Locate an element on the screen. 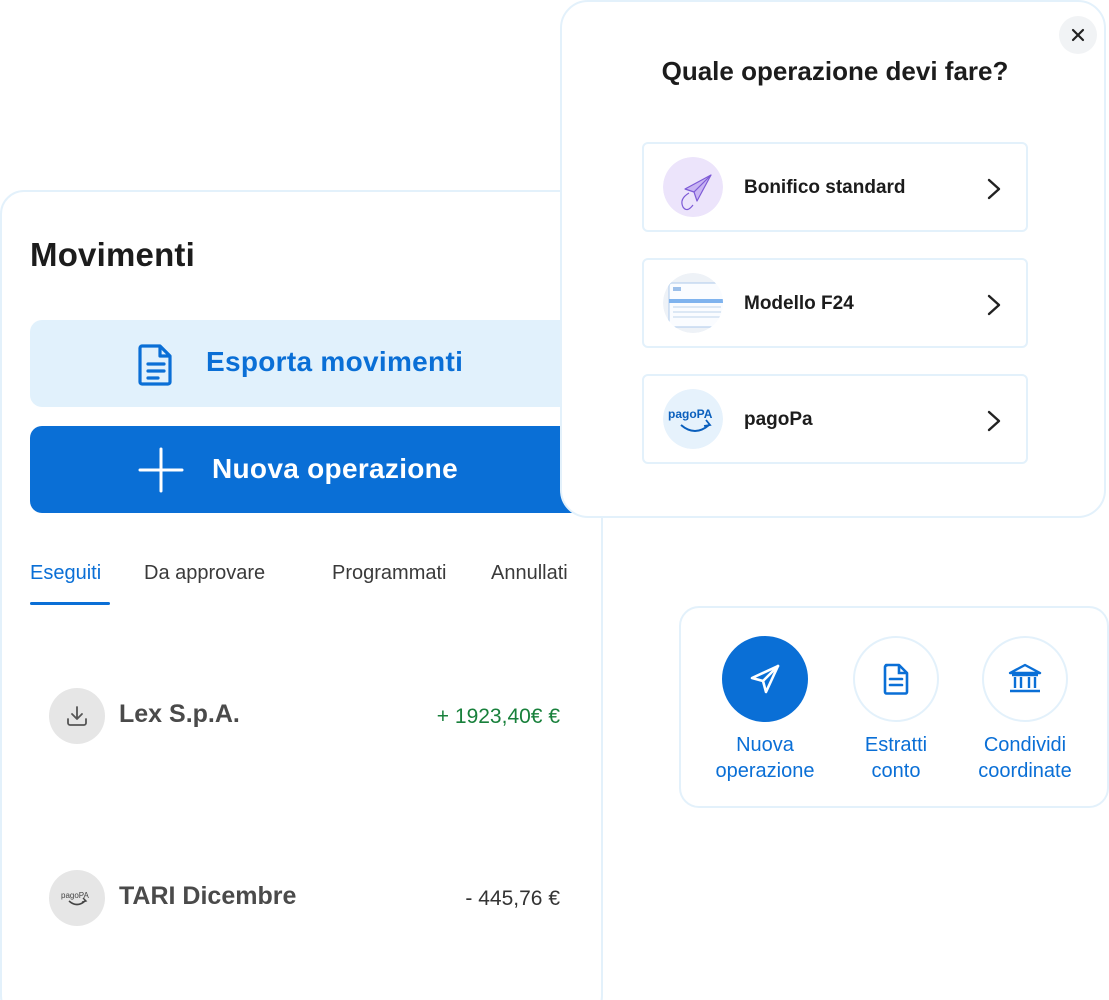 Image resolution: width=1109 pixels, height=1000 pixels. export-movements-button: Esporta movimenti is located at coordinates (310, 363).